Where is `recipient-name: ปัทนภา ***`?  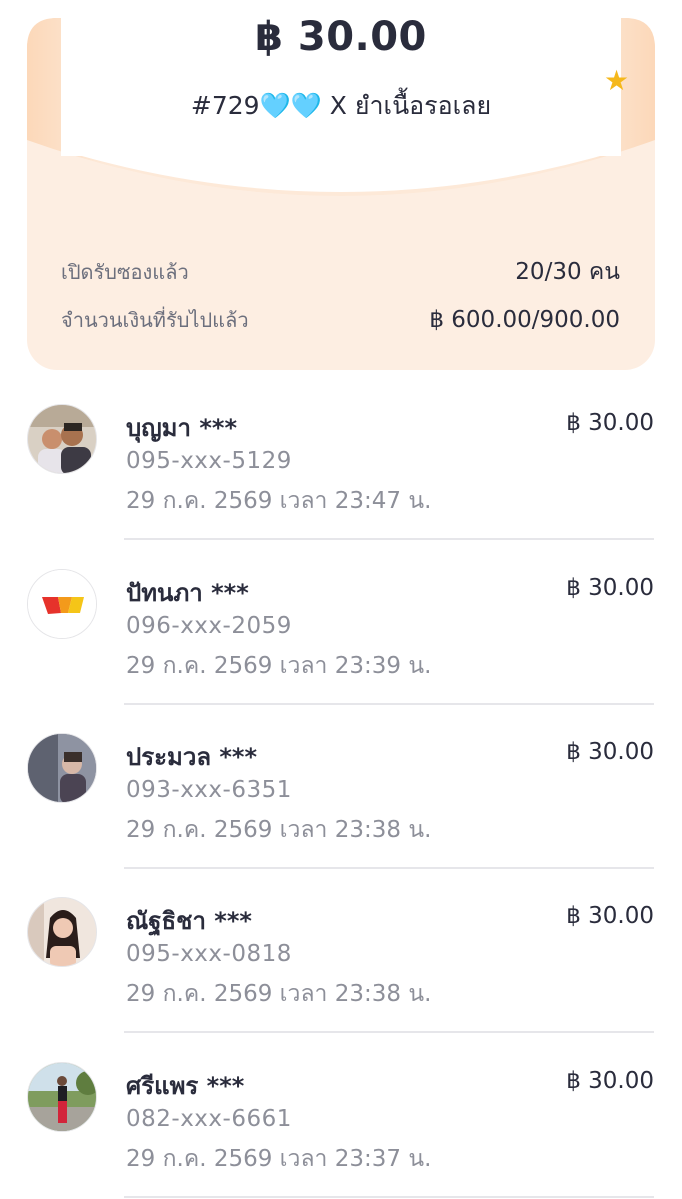
recipient-name: ปัทนภา *** is located at coordinates (187, 593).